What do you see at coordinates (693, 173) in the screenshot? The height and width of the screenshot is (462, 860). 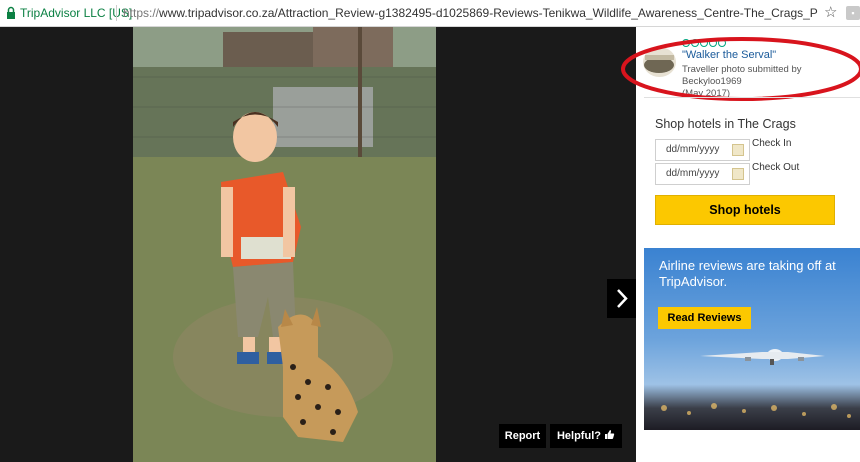 I see `check-out-placeholder: dd/mm/yyyy` at bounding box center [693, 173].